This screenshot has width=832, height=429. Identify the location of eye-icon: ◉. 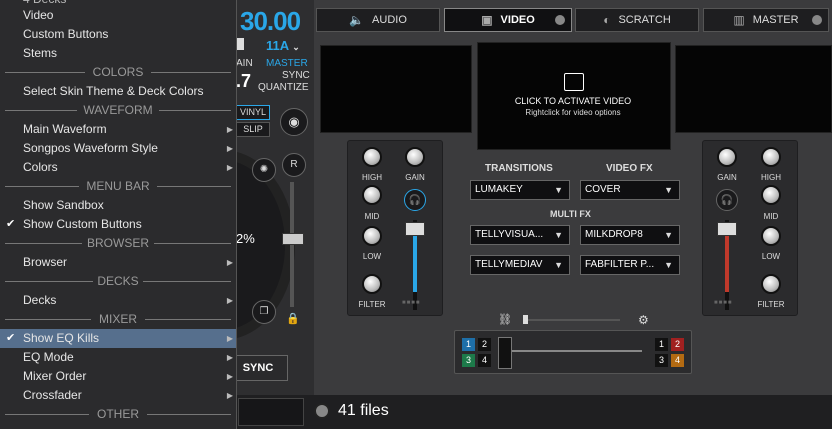
(294, 122).